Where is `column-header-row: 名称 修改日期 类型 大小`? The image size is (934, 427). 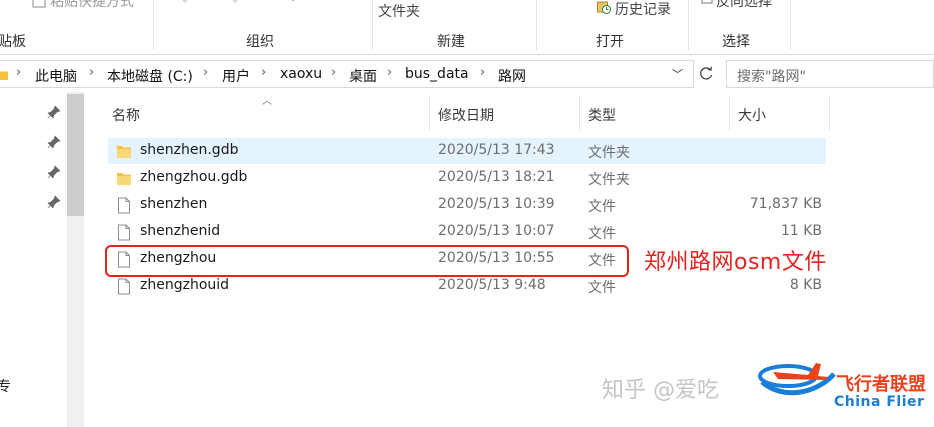
column-header-row: 名称 修改日期 类型 大小 is located at coordinates (467, 113).